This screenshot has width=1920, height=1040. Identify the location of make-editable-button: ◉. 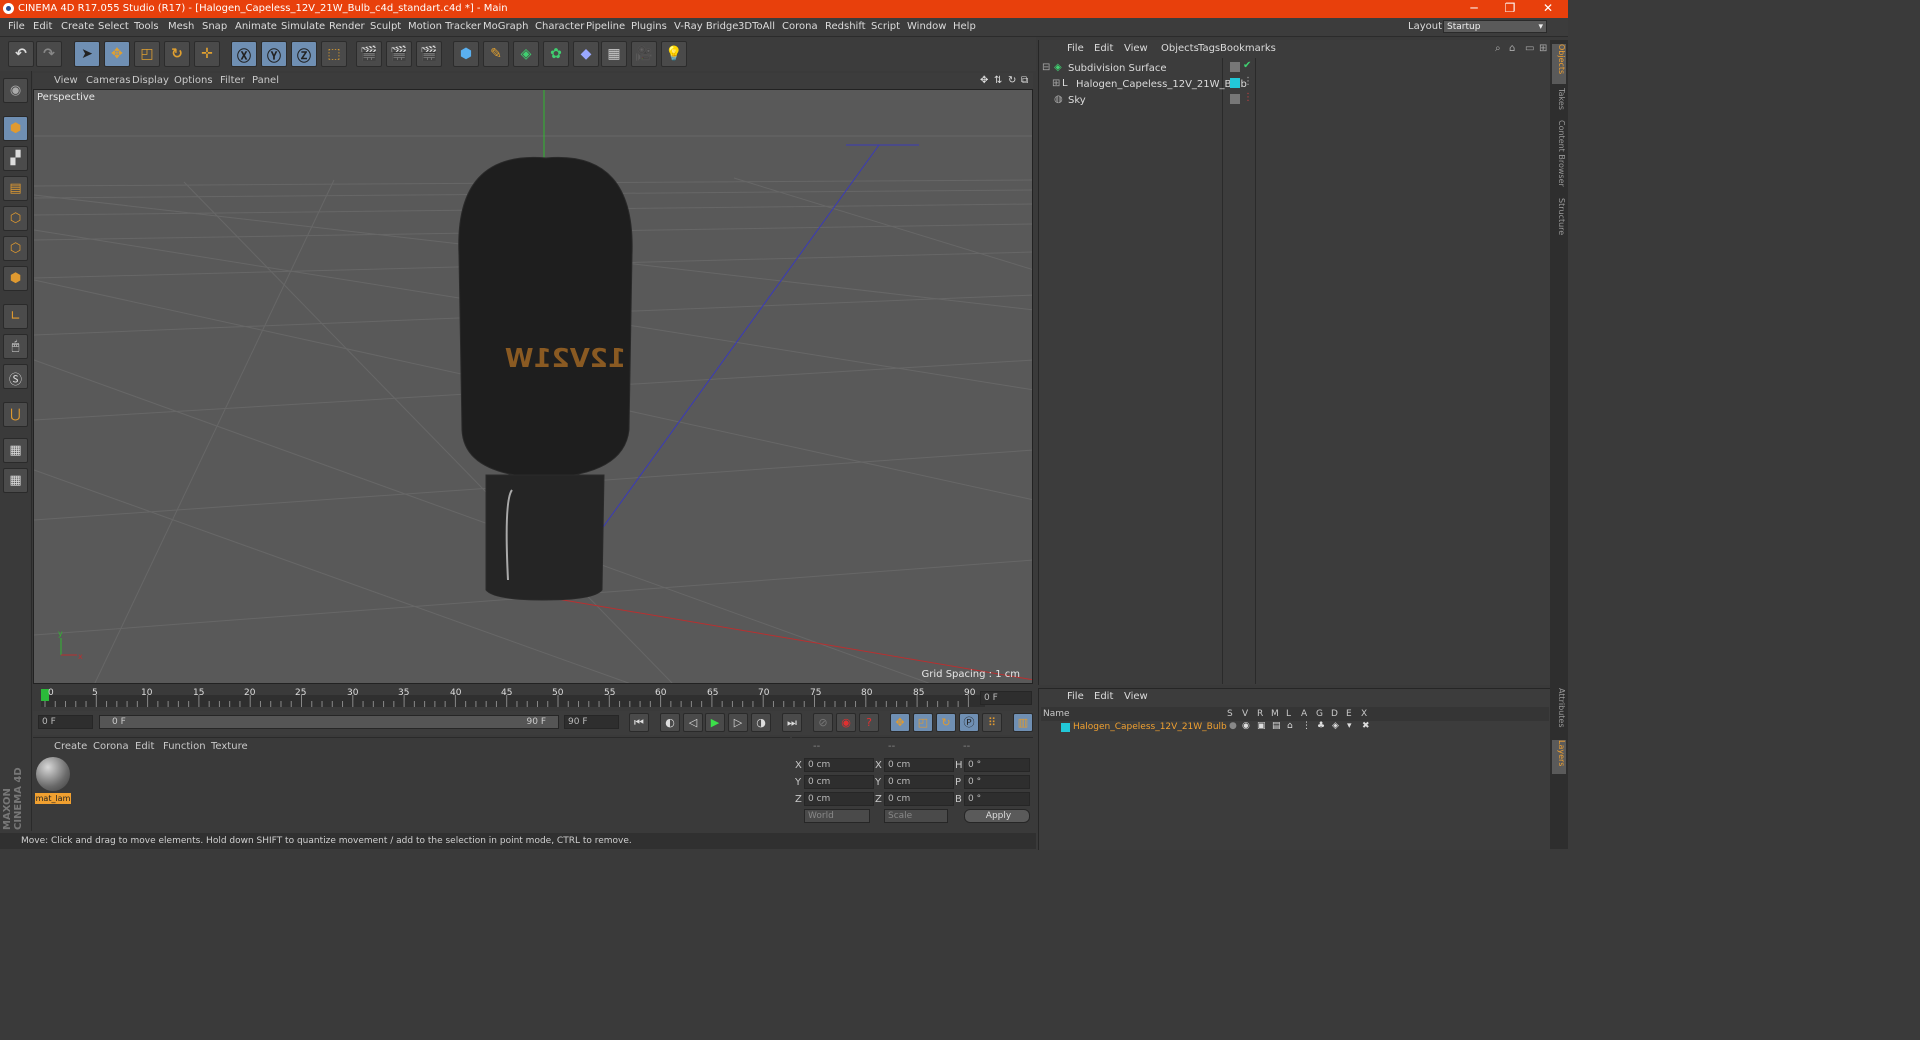
(15, 90).